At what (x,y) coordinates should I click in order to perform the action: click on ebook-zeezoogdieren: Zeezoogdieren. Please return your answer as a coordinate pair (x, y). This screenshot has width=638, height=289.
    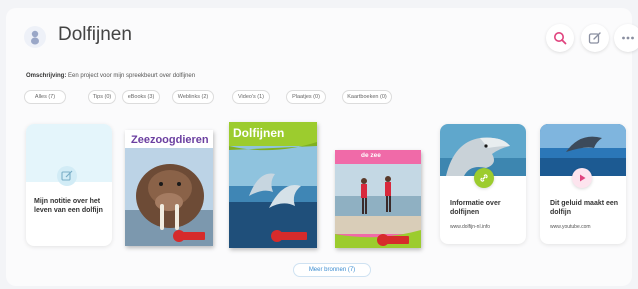
    Looking at the image, I should click on (169, 188).